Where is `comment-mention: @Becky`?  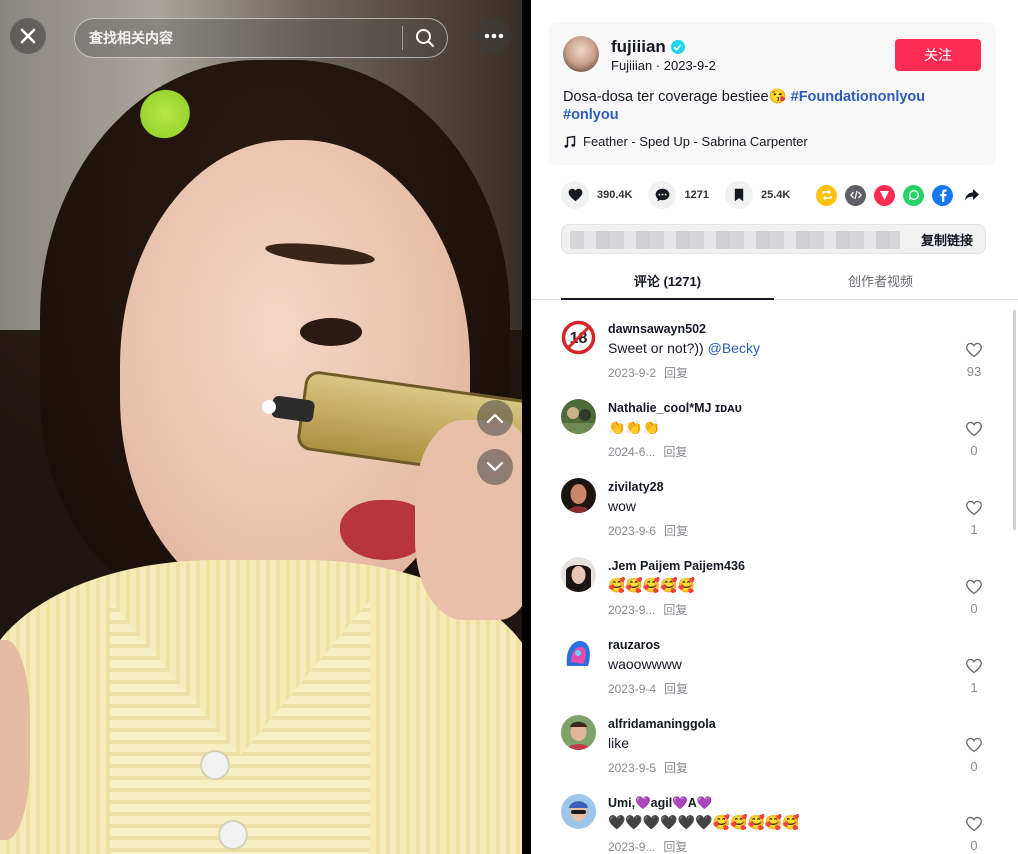 comment-mention: @Becky is located at coordinates (734, 348).